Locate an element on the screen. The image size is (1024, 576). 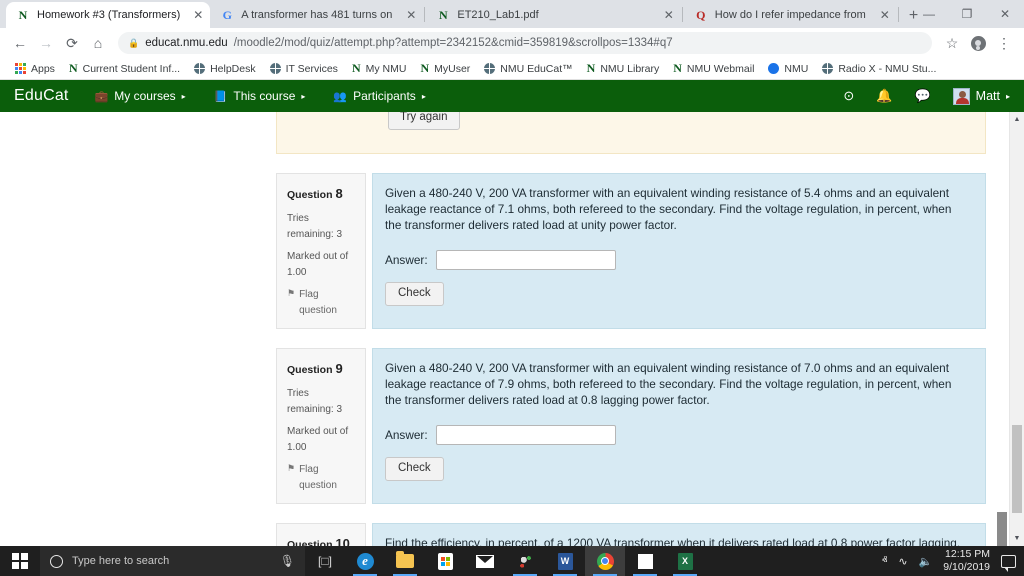
bookmark-myuser: N MyUser is located at coordinates (445, 68).